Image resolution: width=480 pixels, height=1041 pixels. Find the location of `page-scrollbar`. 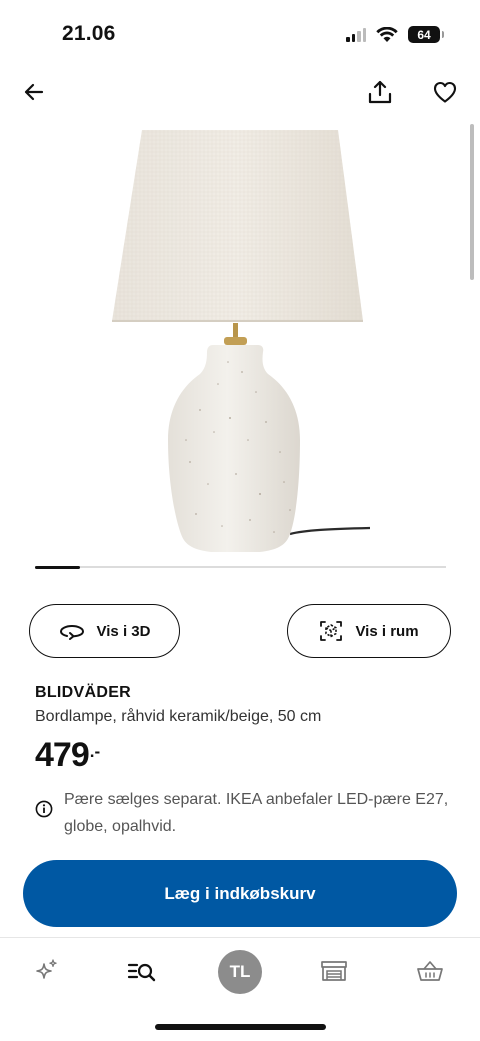

page-scrollbar is located at coordinates (472, 202).